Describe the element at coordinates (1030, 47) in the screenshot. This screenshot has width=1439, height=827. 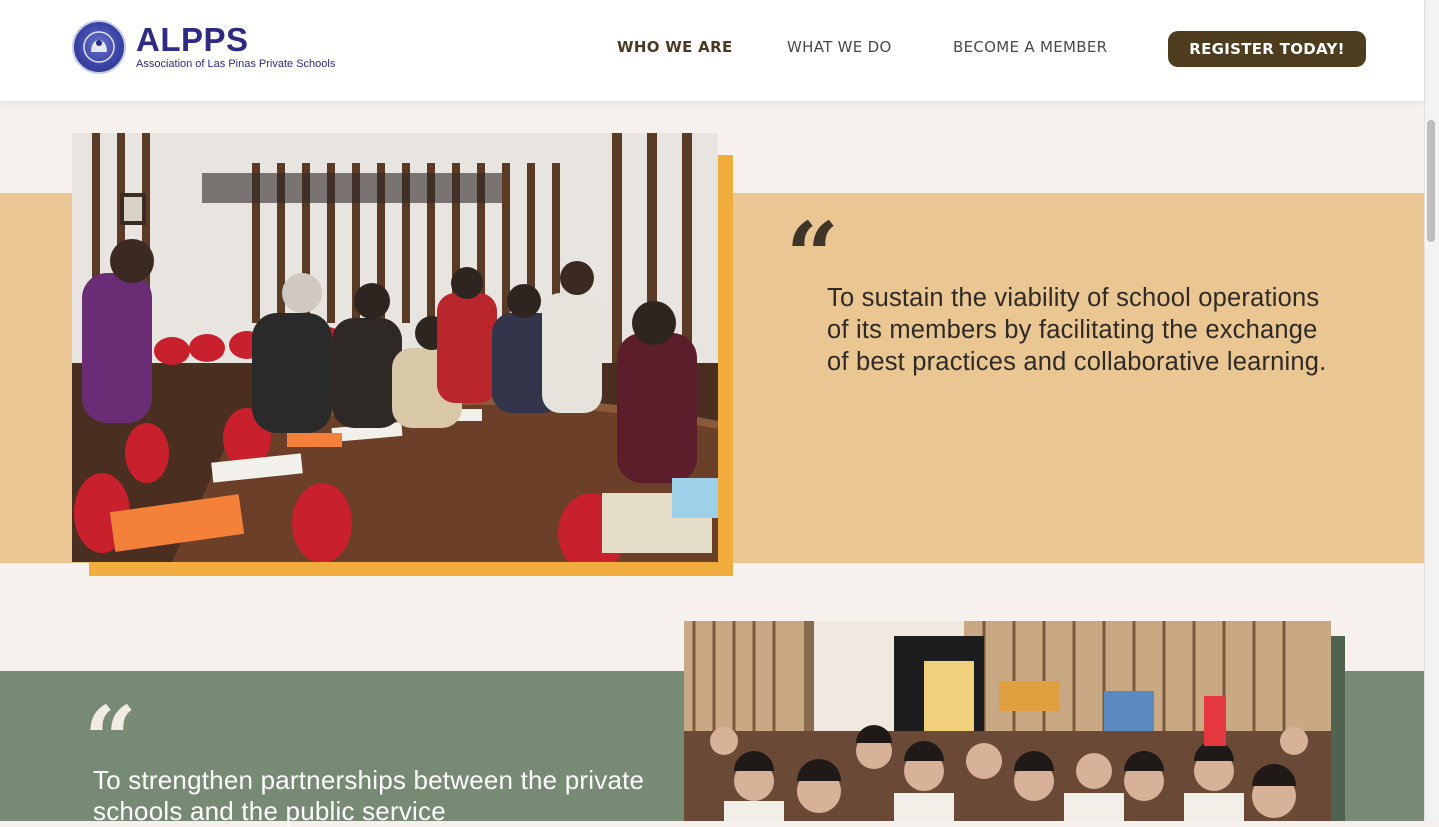
I see `nav-become-a-member: BECOME A MEMBER` at that location.